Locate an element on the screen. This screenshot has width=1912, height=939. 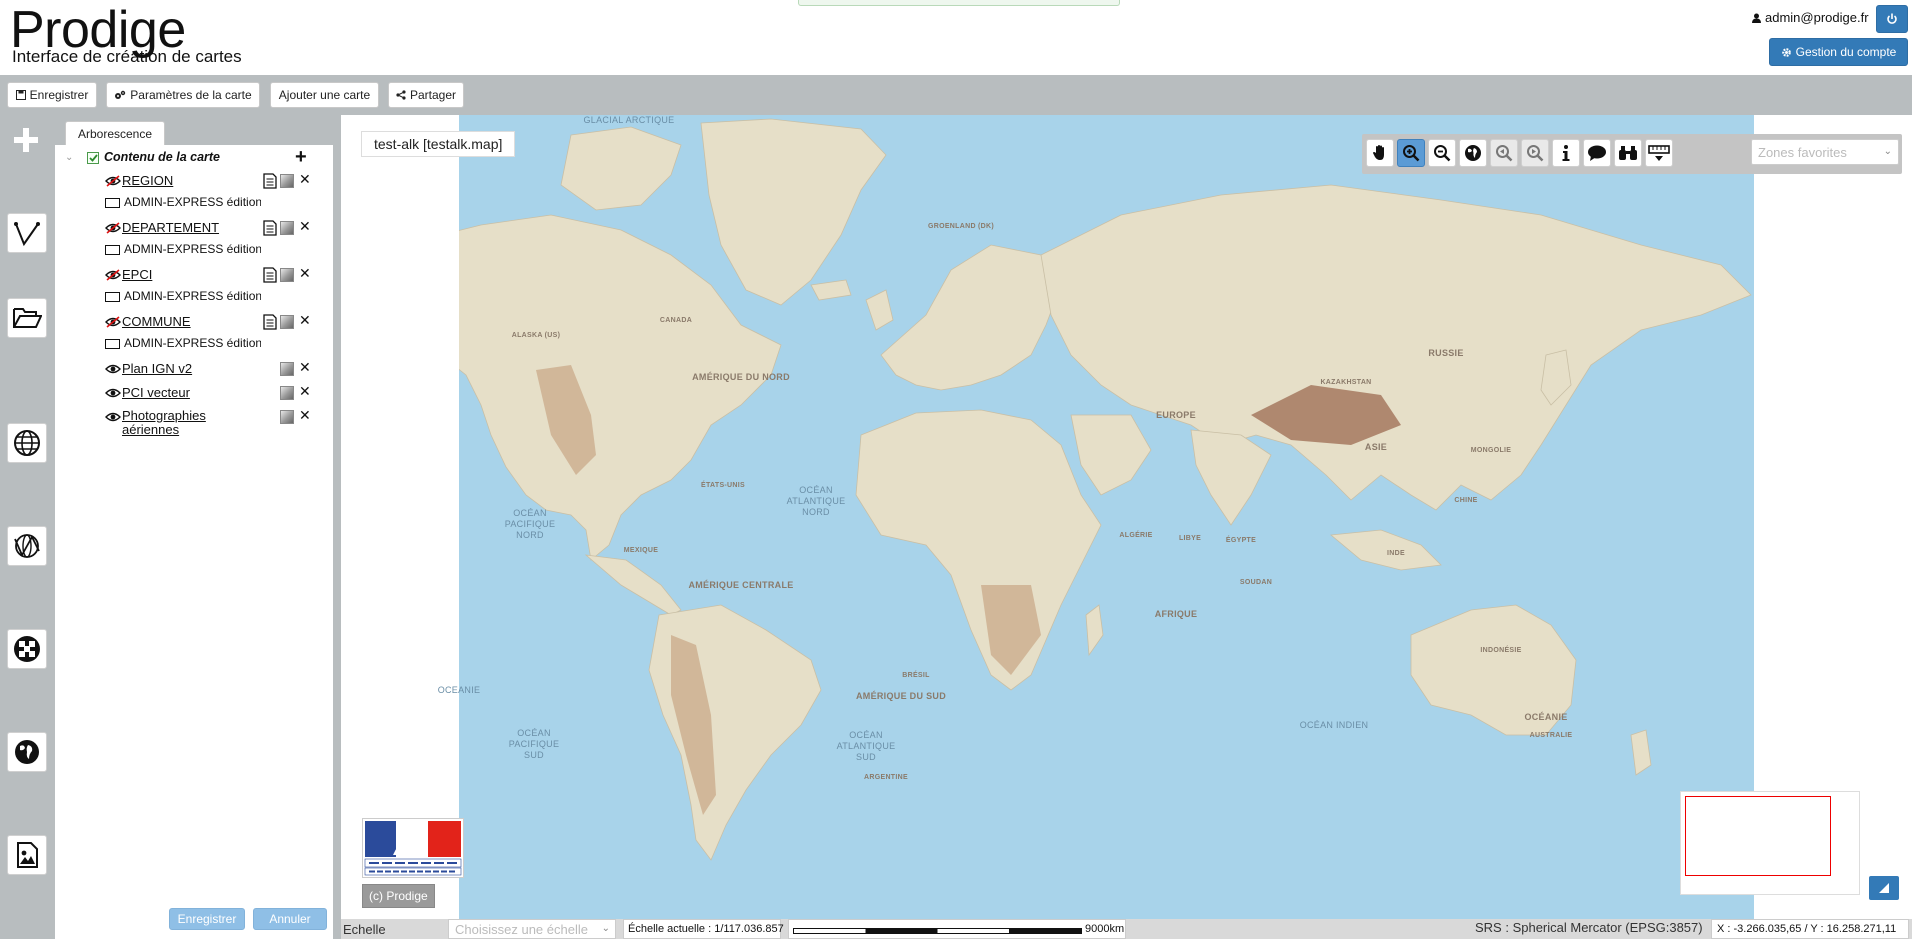
map-settings-button: Paramètres de la carte is located at coordinates (183, 95).